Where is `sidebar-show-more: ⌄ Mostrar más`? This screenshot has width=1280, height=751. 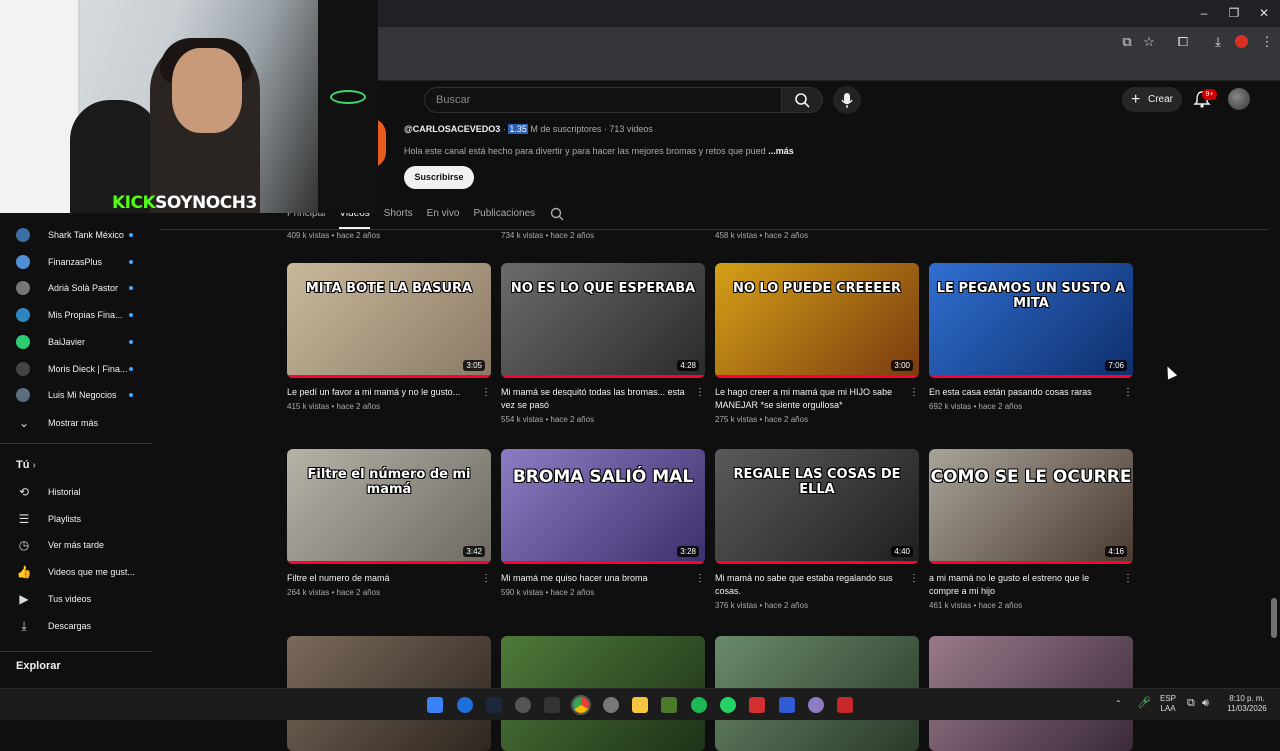
sidebar-show-more: ⌄ Mostrar más is located at coordinates (85, 423).